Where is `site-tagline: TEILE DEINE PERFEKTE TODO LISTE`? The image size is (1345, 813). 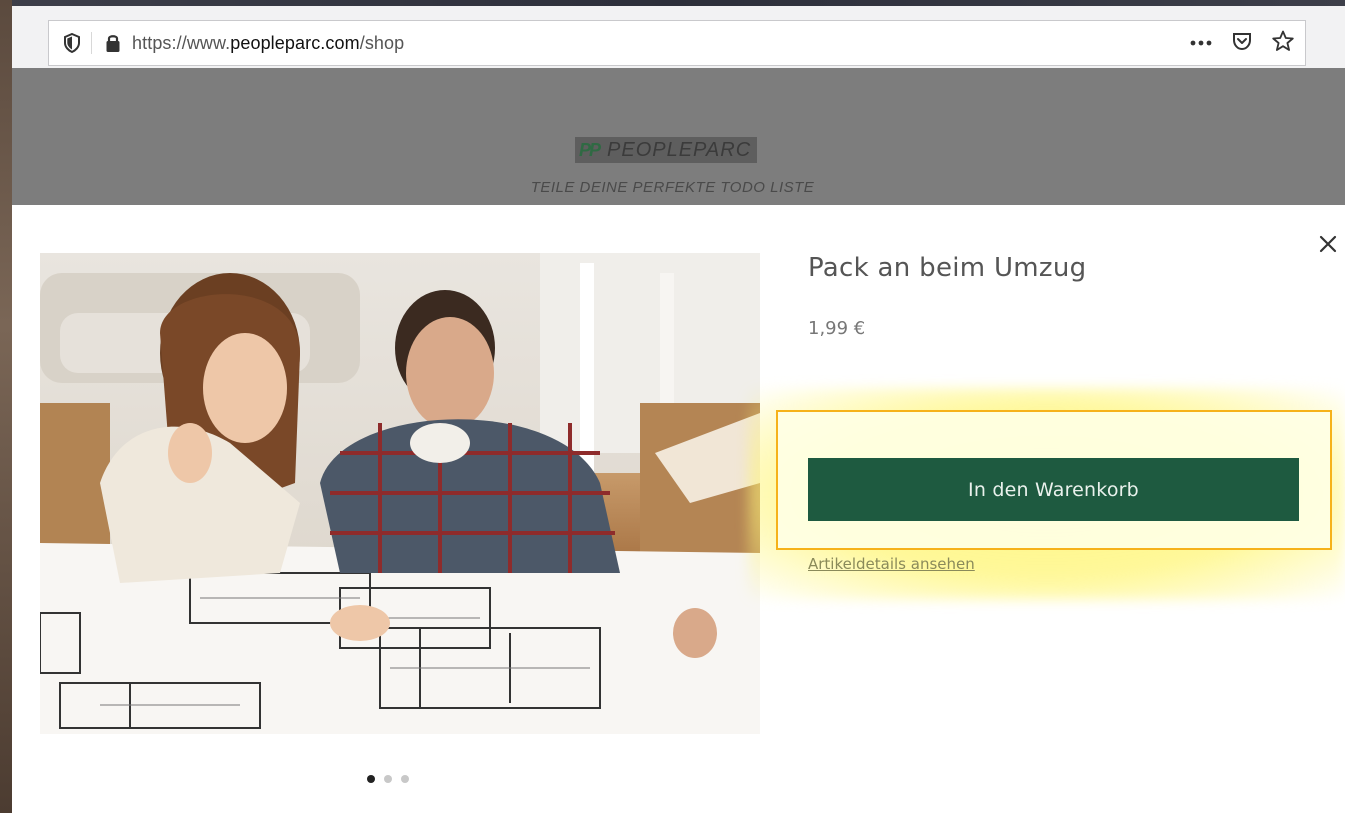 site-tagline: TEILE DEINE PERFEKTE TODO LISTE is located at coordinates (672, 187).